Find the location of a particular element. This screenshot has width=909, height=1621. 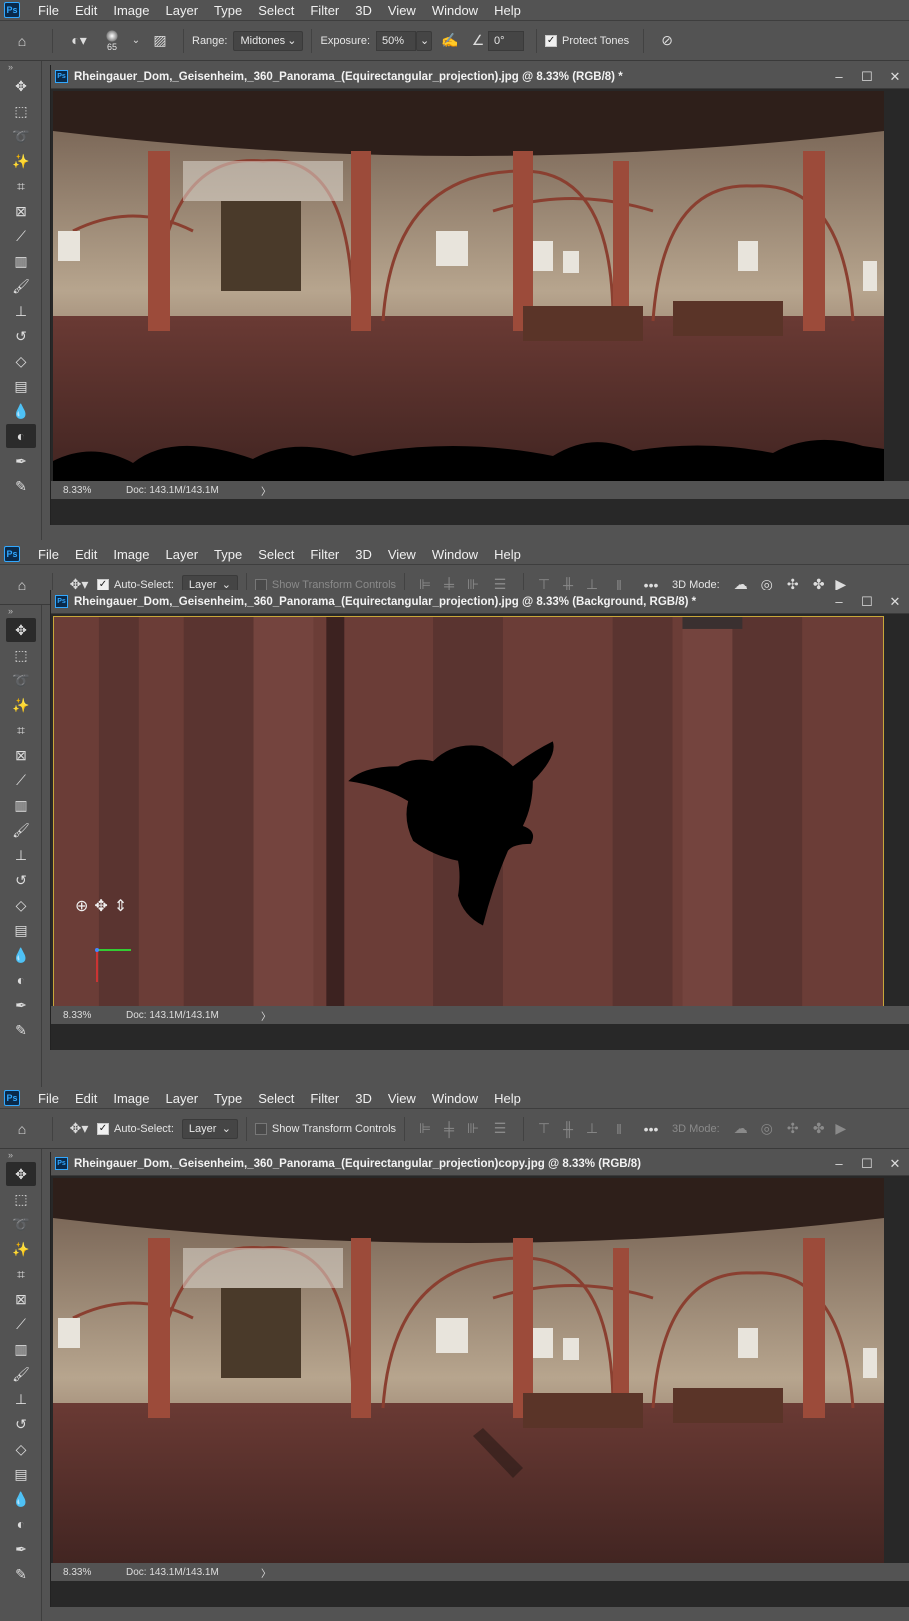

3d-axis-widget: ⊕ ✥ ⇕ is located at coordinates (101, 906).